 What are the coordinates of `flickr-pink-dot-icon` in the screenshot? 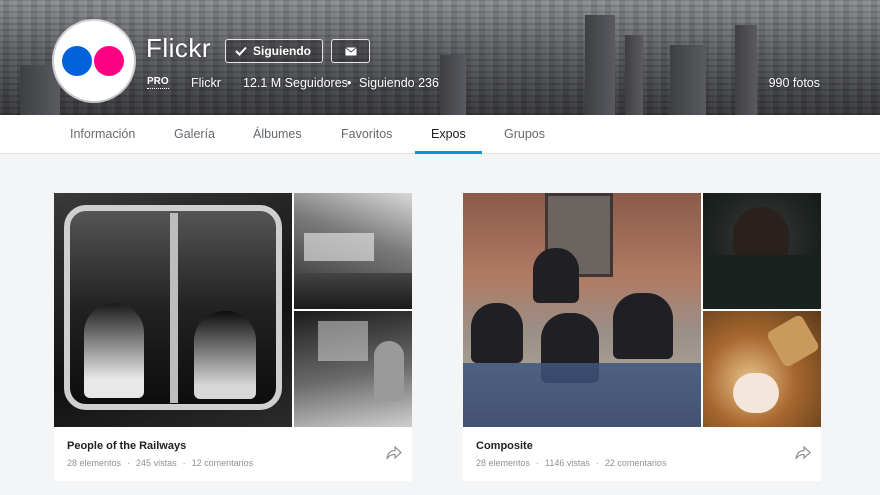 It's located at (109, 61).